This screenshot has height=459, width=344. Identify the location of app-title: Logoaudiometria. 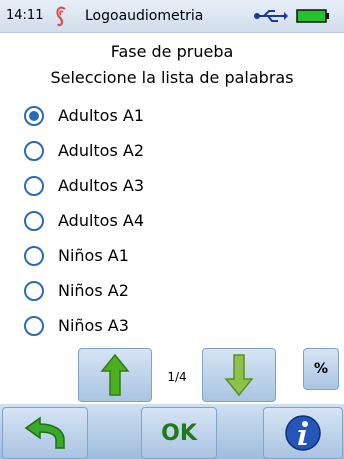
(144, 16).